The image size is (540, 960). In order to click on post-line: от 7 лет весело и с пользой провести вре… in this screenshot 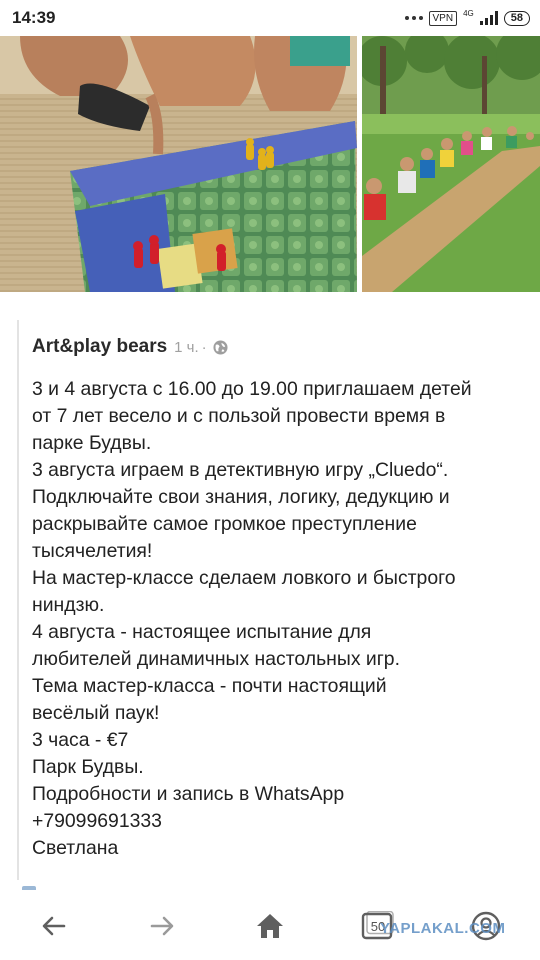, I will do `click(239, 416)`.